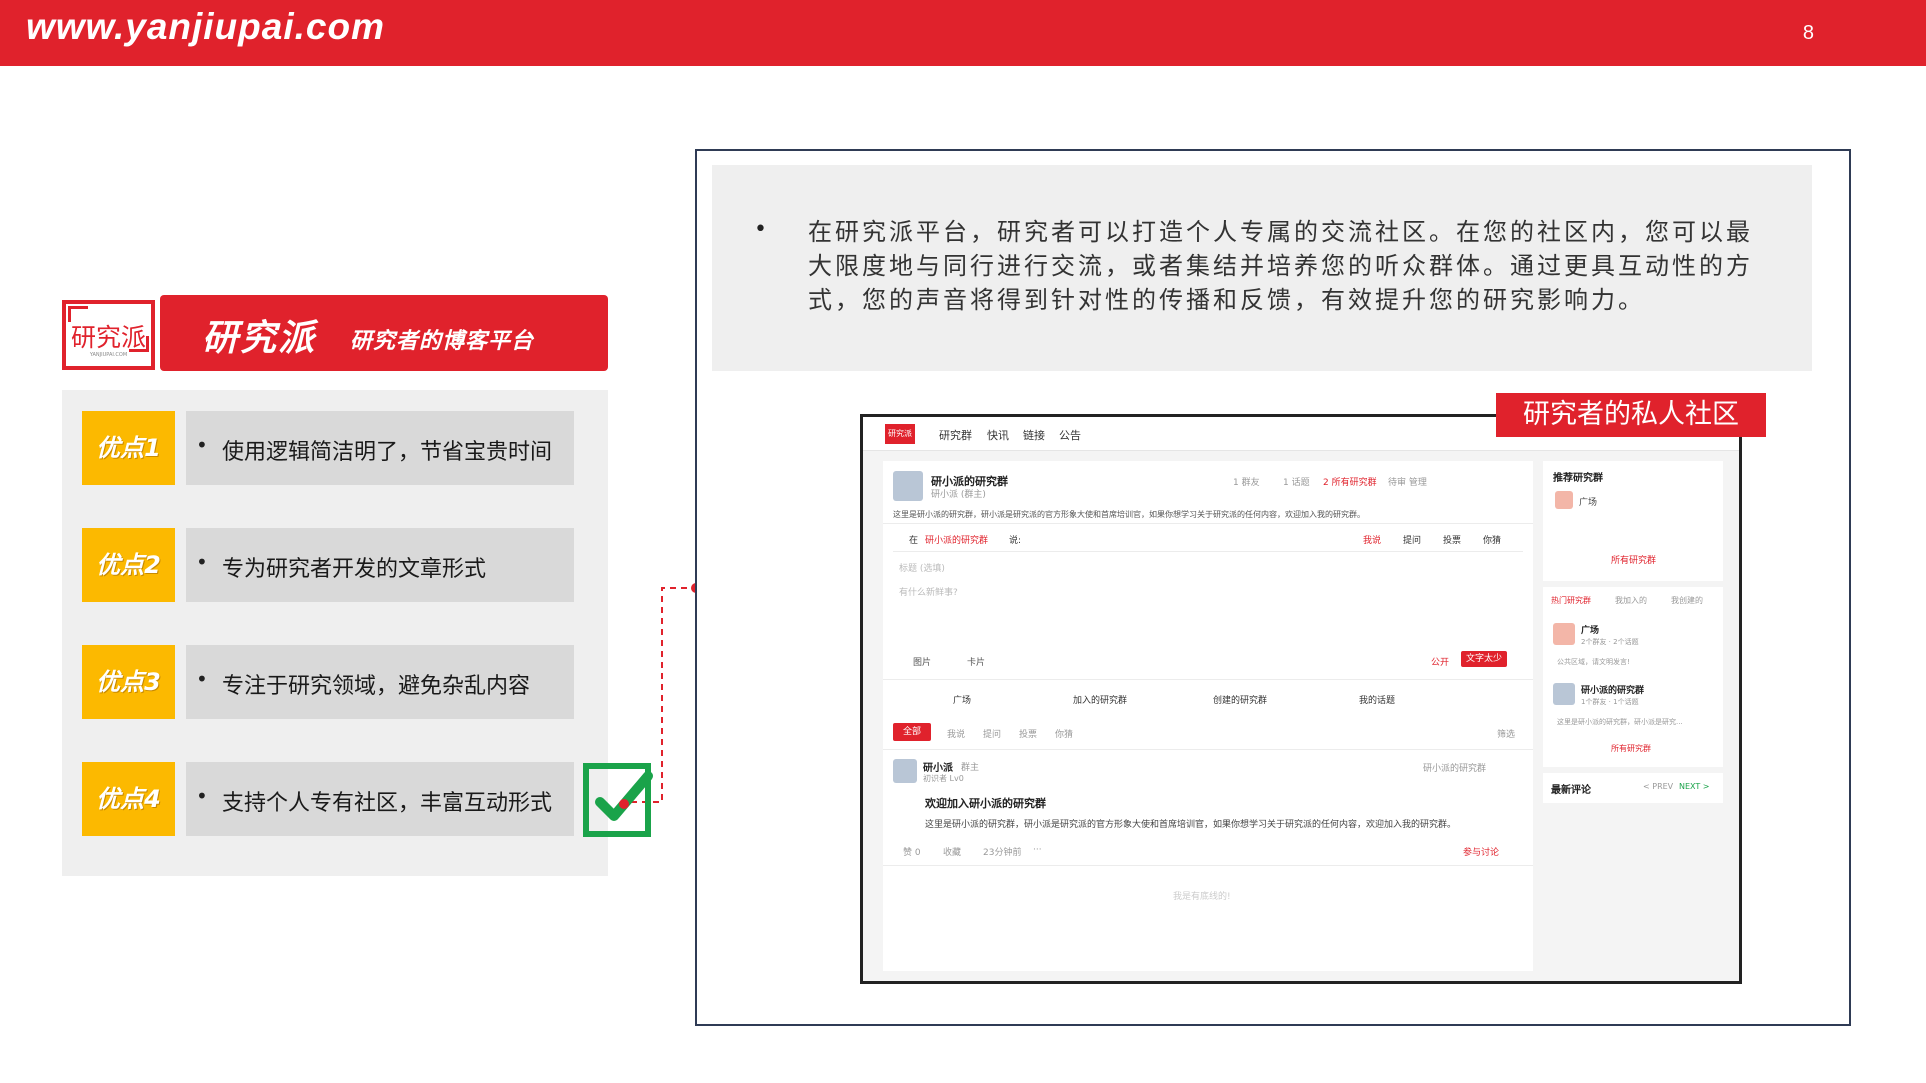  I want to click on header-bar: www.yanjiupai.com 8, so click(963, 33).